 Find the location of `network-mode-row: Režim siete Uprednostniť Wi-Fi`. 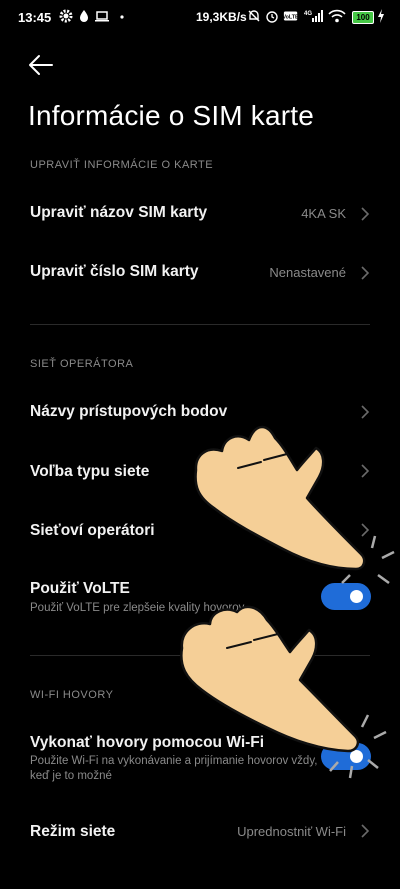

network-mode-row: Režim siete Uprednostniť Wi-Fi is located at coordinates (200, 830).